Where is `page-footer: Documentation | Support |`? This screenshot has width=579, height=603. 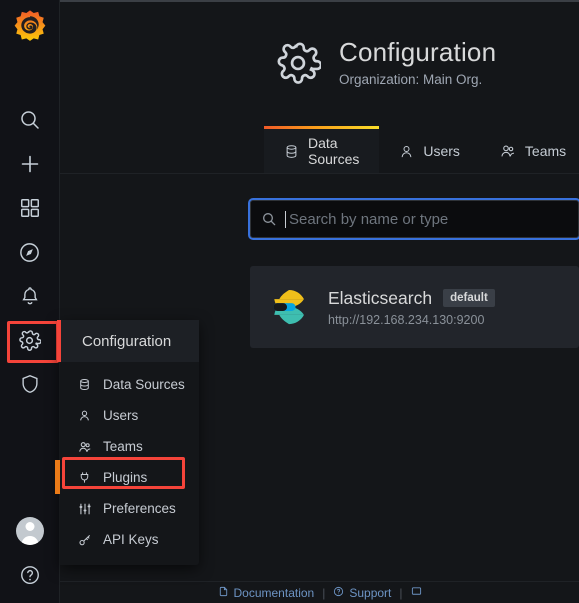
page-footer: Documentation | Support | is located at coordinates (319, 592).